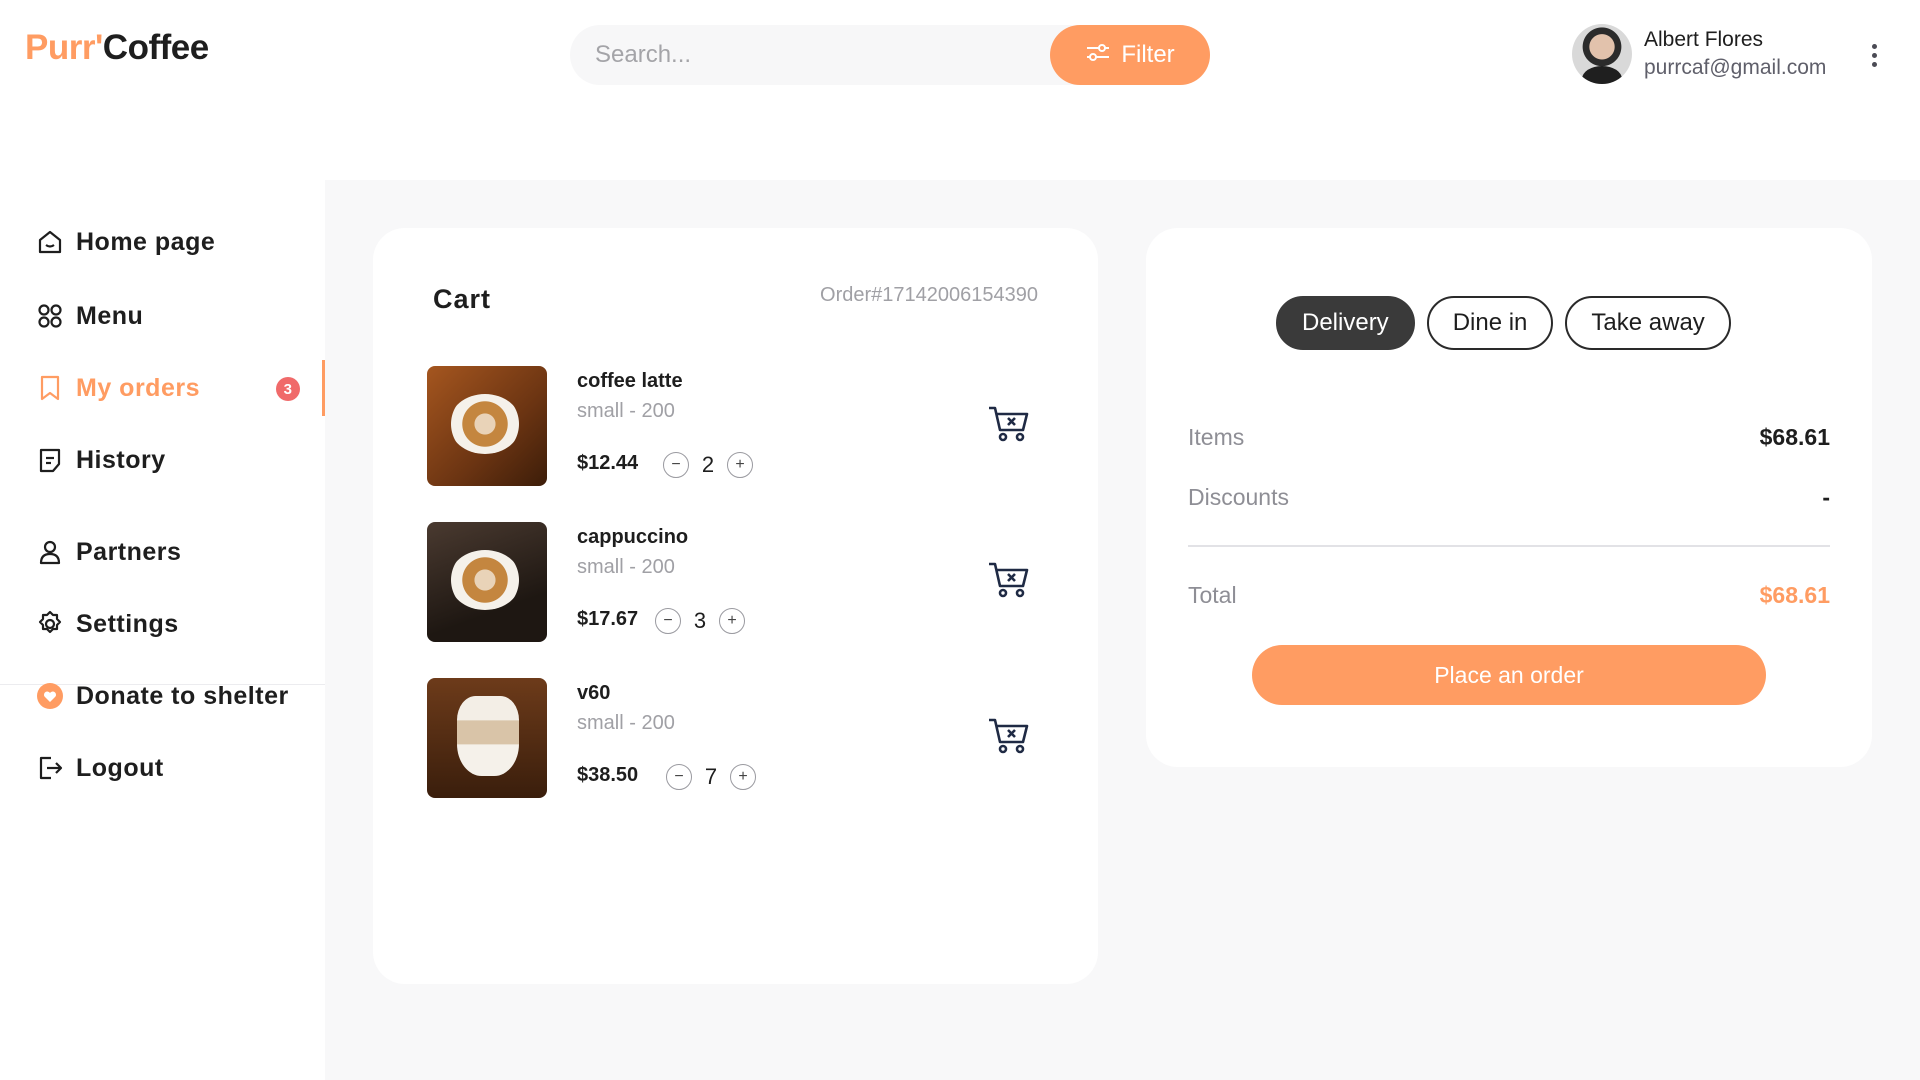 This screenshot has height=1080, width=1920. I want to click on gear-icon, so click(50, 624).